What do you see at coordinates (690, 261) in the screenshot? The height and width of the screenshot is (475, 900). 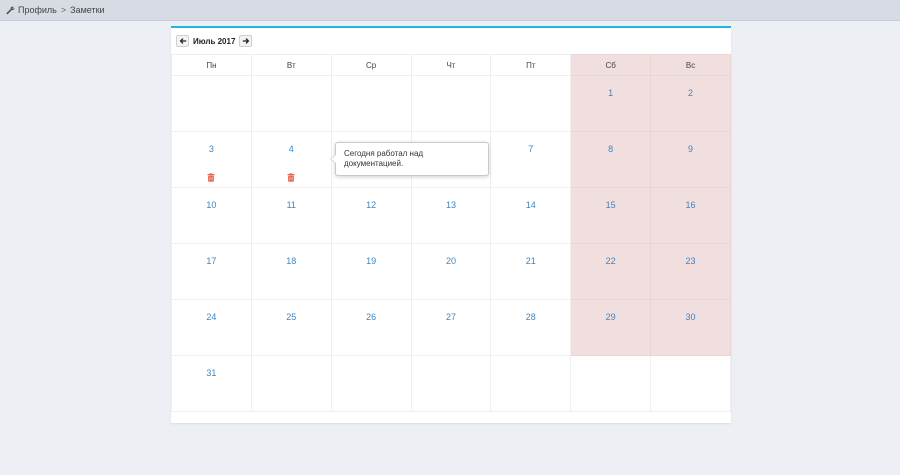 I see `day-number-link: 23` at bounding box center [690, 261].